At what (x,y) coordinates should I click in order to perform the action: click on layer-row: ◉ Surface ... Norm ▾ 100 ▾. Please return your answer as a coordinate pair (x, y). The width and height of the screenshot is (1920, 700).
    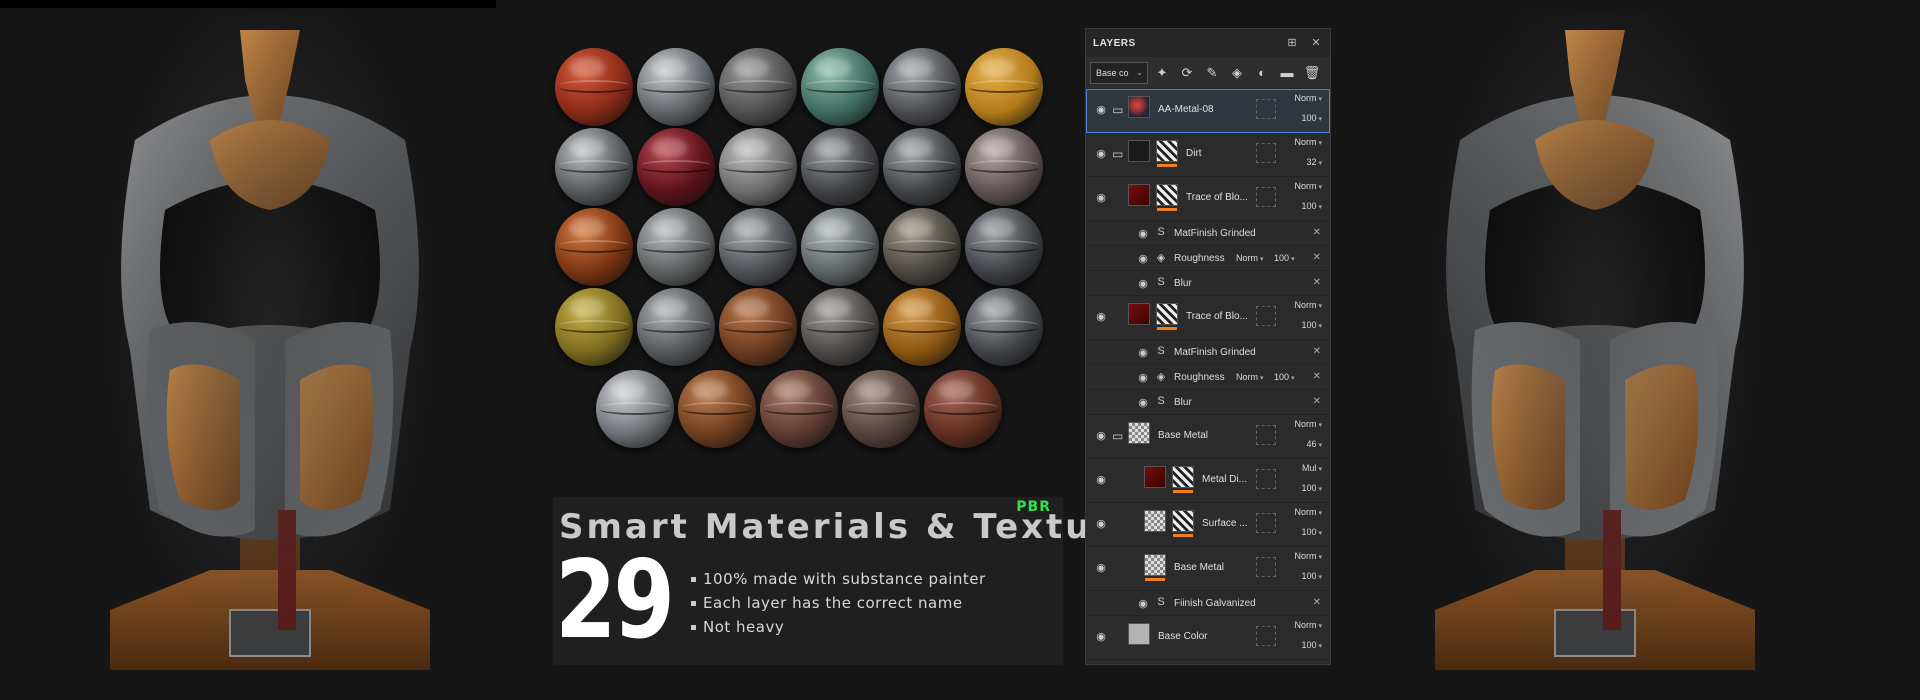
    Looking at the image, I should click on (1208, 525).